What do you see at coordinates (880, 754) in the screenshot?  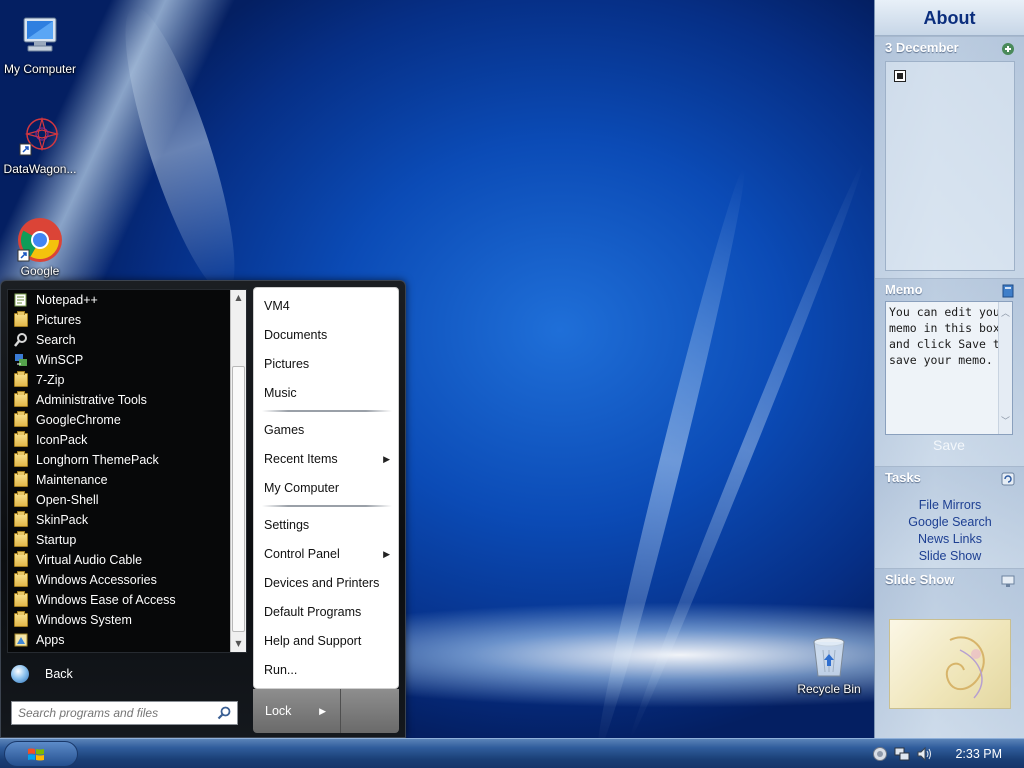 I see `show-hidden-icons-icon` at bounding box center [880, 754].